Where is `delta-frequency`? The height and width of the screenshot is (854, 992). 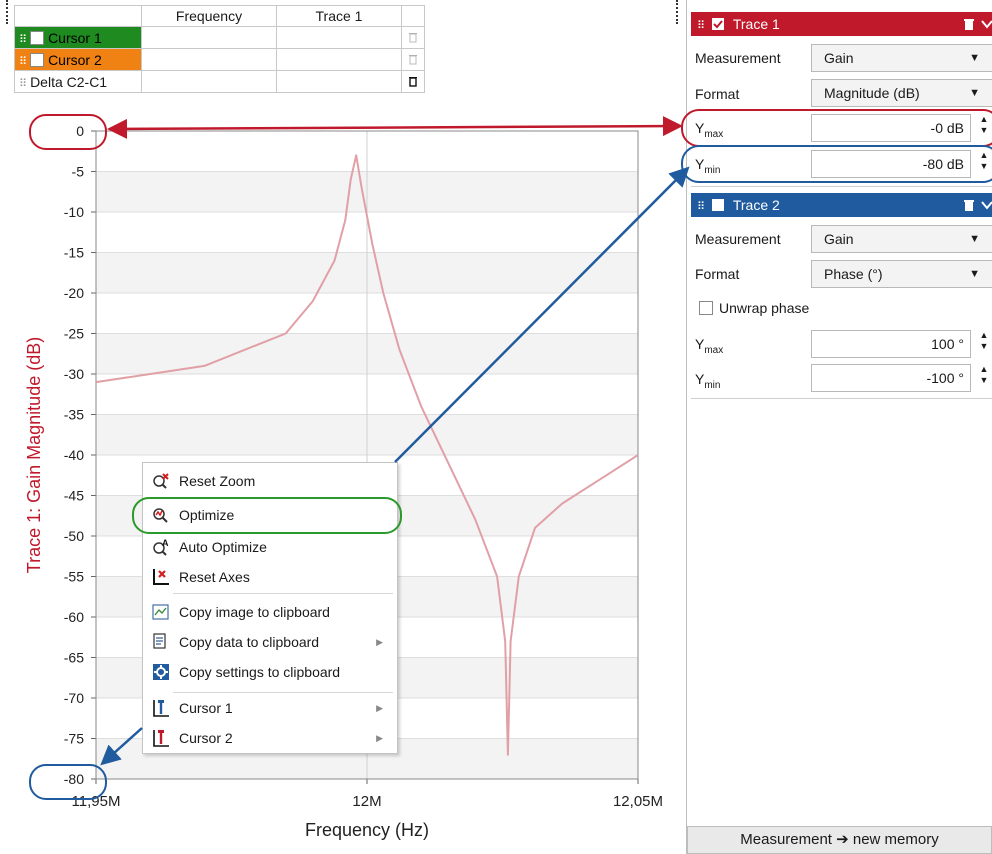
delta-frequency is located at coordinates (209, 81).